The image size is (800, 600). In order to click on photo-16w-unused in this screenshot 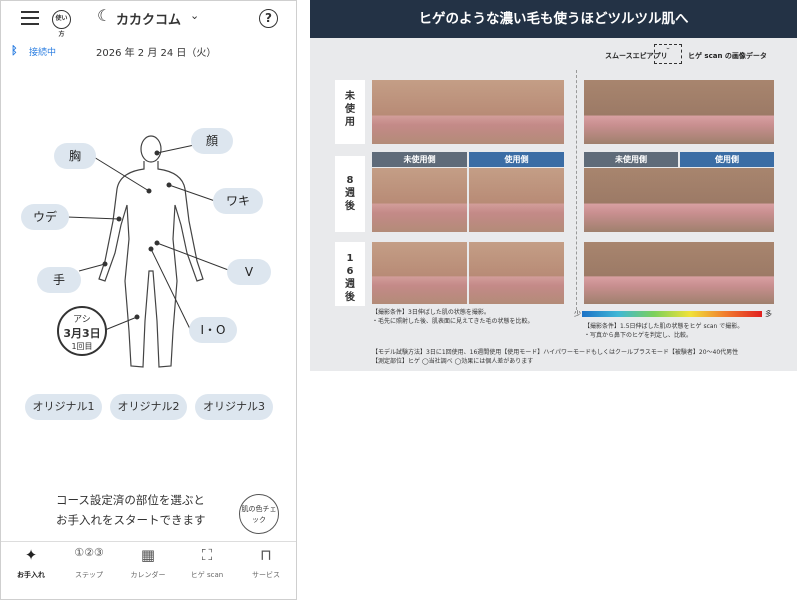, I will do `click(419, 273)`.